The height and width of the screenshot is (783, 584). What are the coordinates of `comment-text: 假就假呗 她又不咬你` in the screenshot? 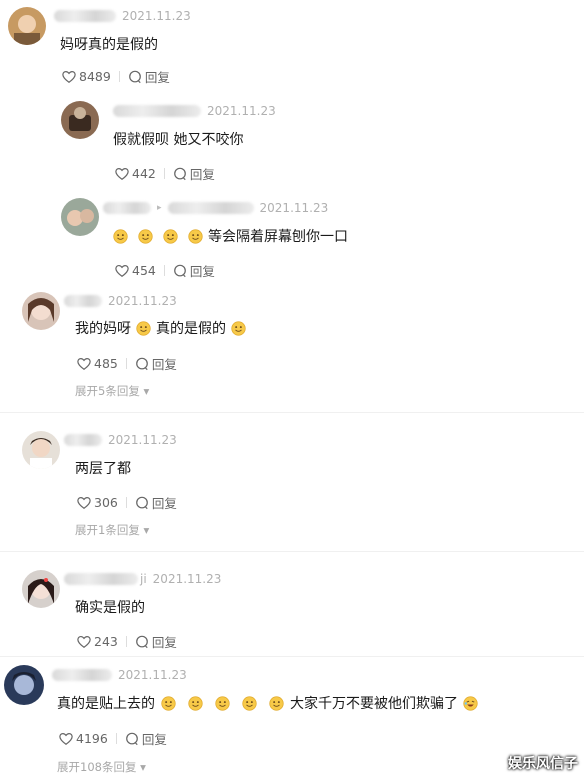 It's located at (178, 140).